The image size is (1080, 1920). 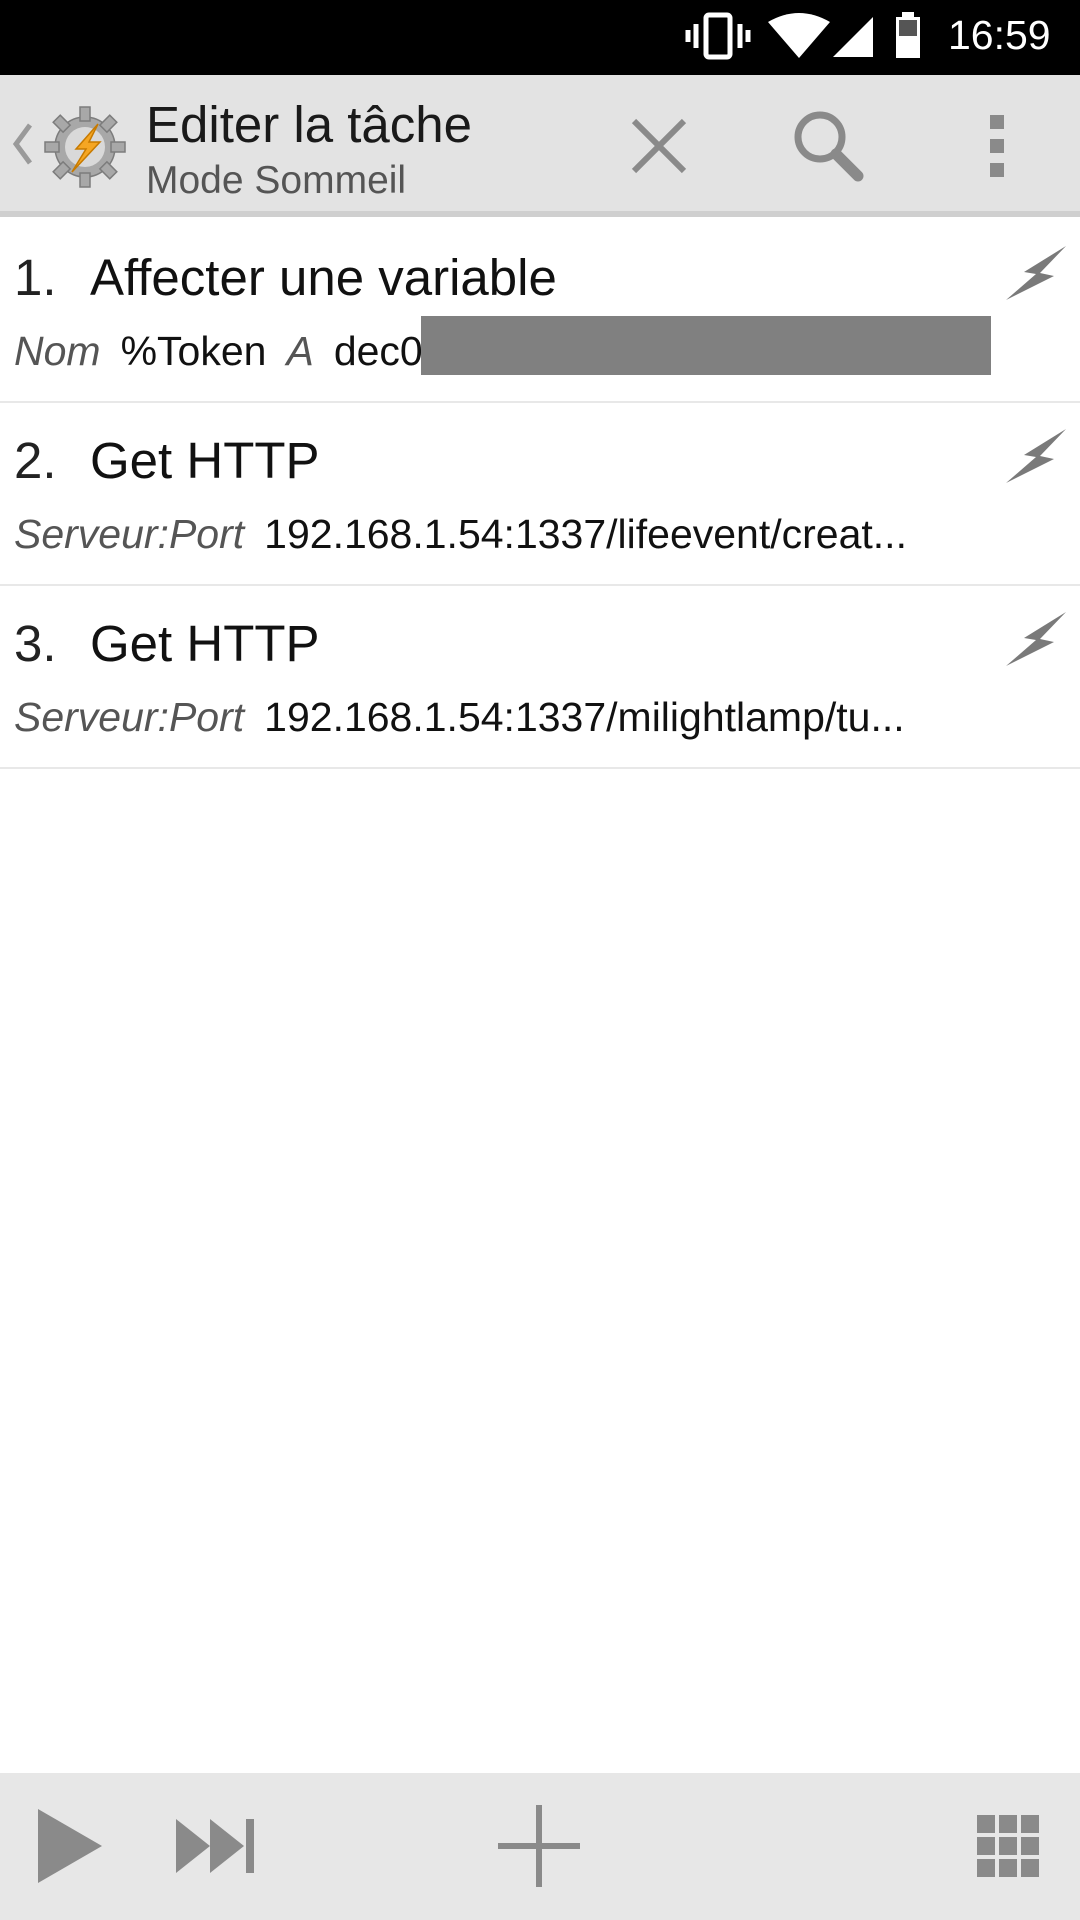 What do you see at coordinates (216, 1846) in the screenshot?
I see `step-forward-icon` at bounding box center [216, 1846].